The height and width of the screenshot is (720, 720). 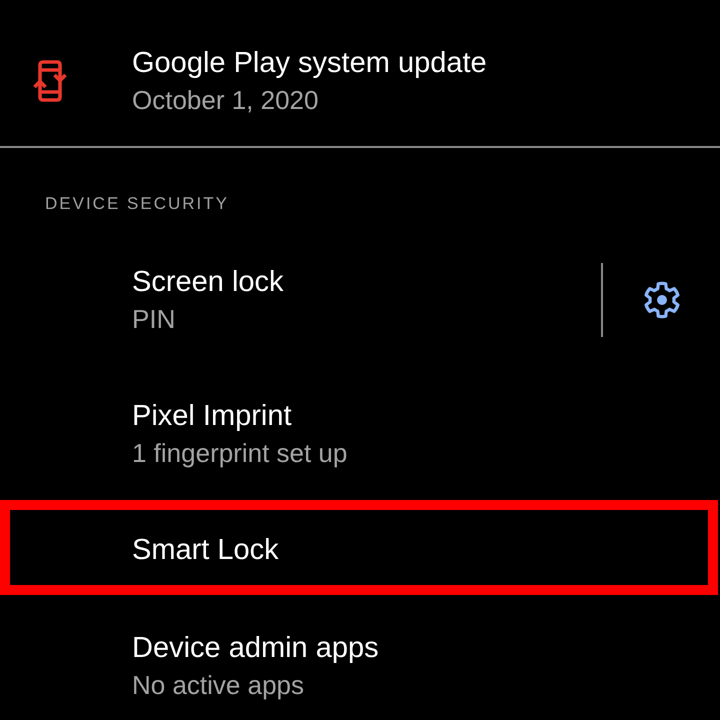 What do you see at coordinates (225, 100) in the screenshot?
I see `item-subtitle: October 1, 2020` at bounding box center [225, 100].